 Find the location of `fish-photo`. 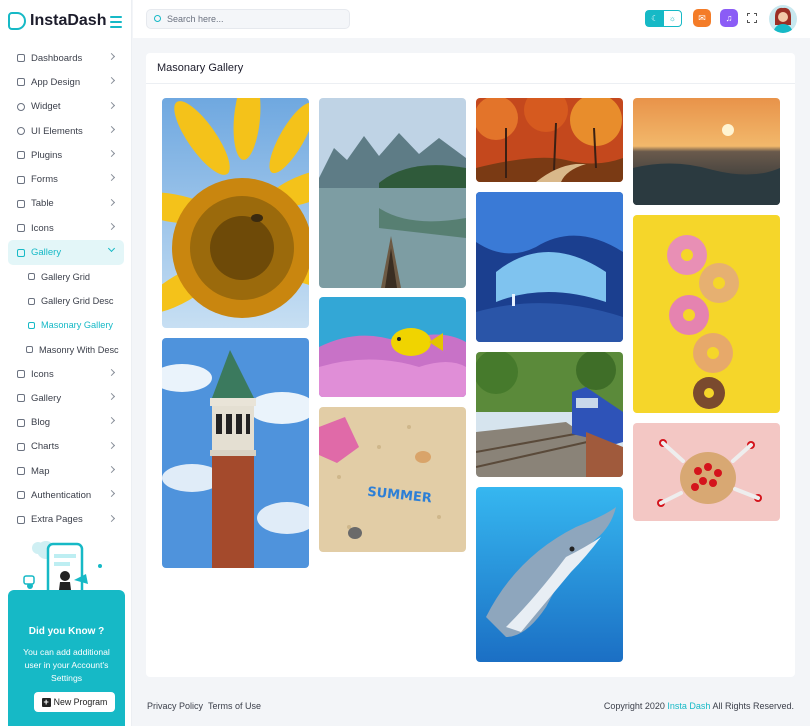

fish-photo is located at coordinates (392, 347).